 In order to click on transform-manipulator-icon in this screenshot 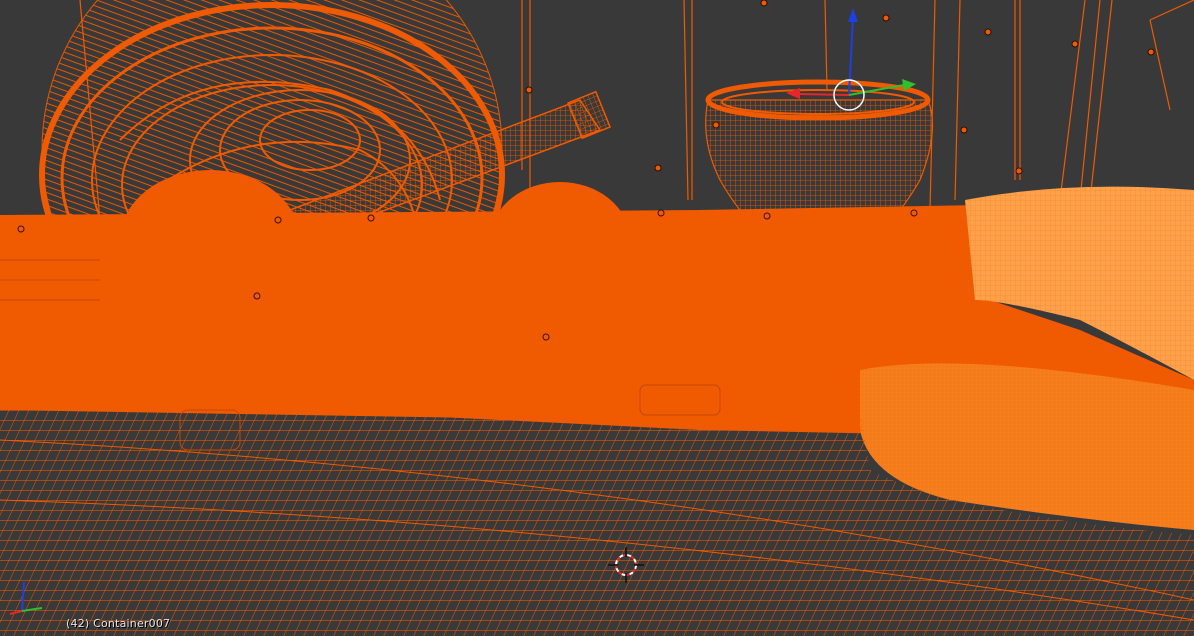, I will do `click(851, 63)`.